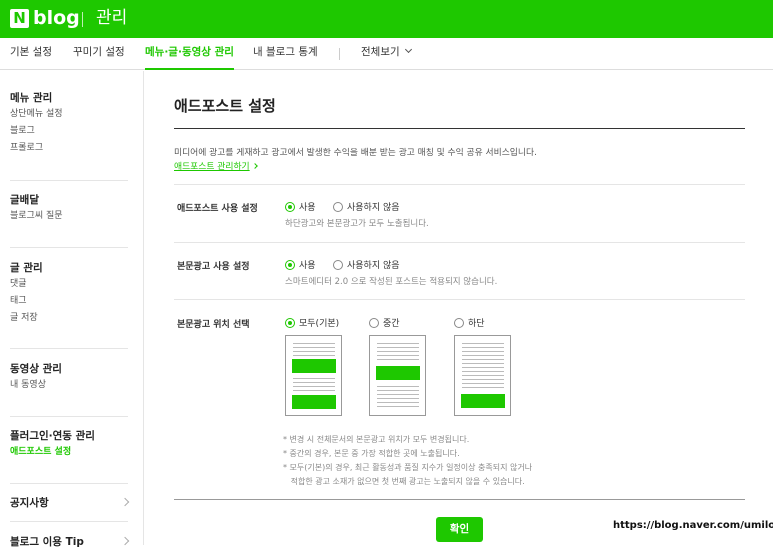 The image size is (773, 550). Describe the element at coordinates (459, 299) in the screenshot. I see `section-divider` at that location.